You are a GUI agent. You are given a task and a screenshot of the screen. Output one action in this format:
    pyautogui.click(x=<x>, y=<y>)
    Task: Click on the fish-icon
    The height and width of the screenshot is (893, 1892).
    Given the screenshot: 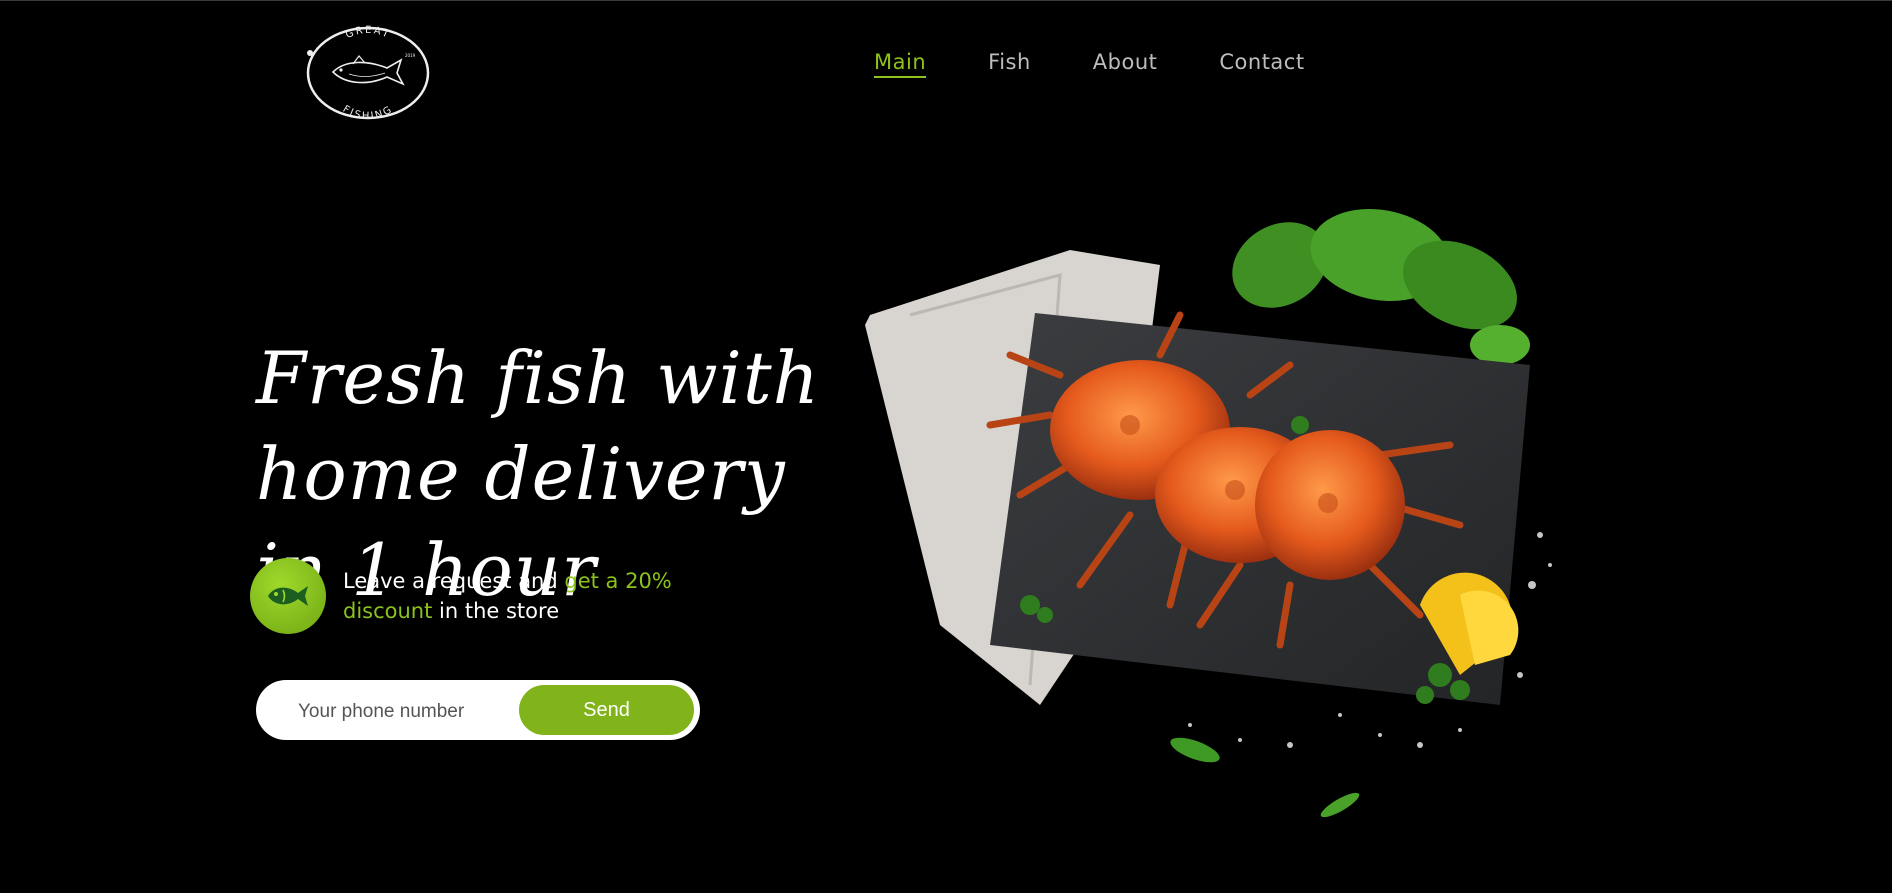 What is the action you would take?
    pyautogui.click(x=288, y=596)
    